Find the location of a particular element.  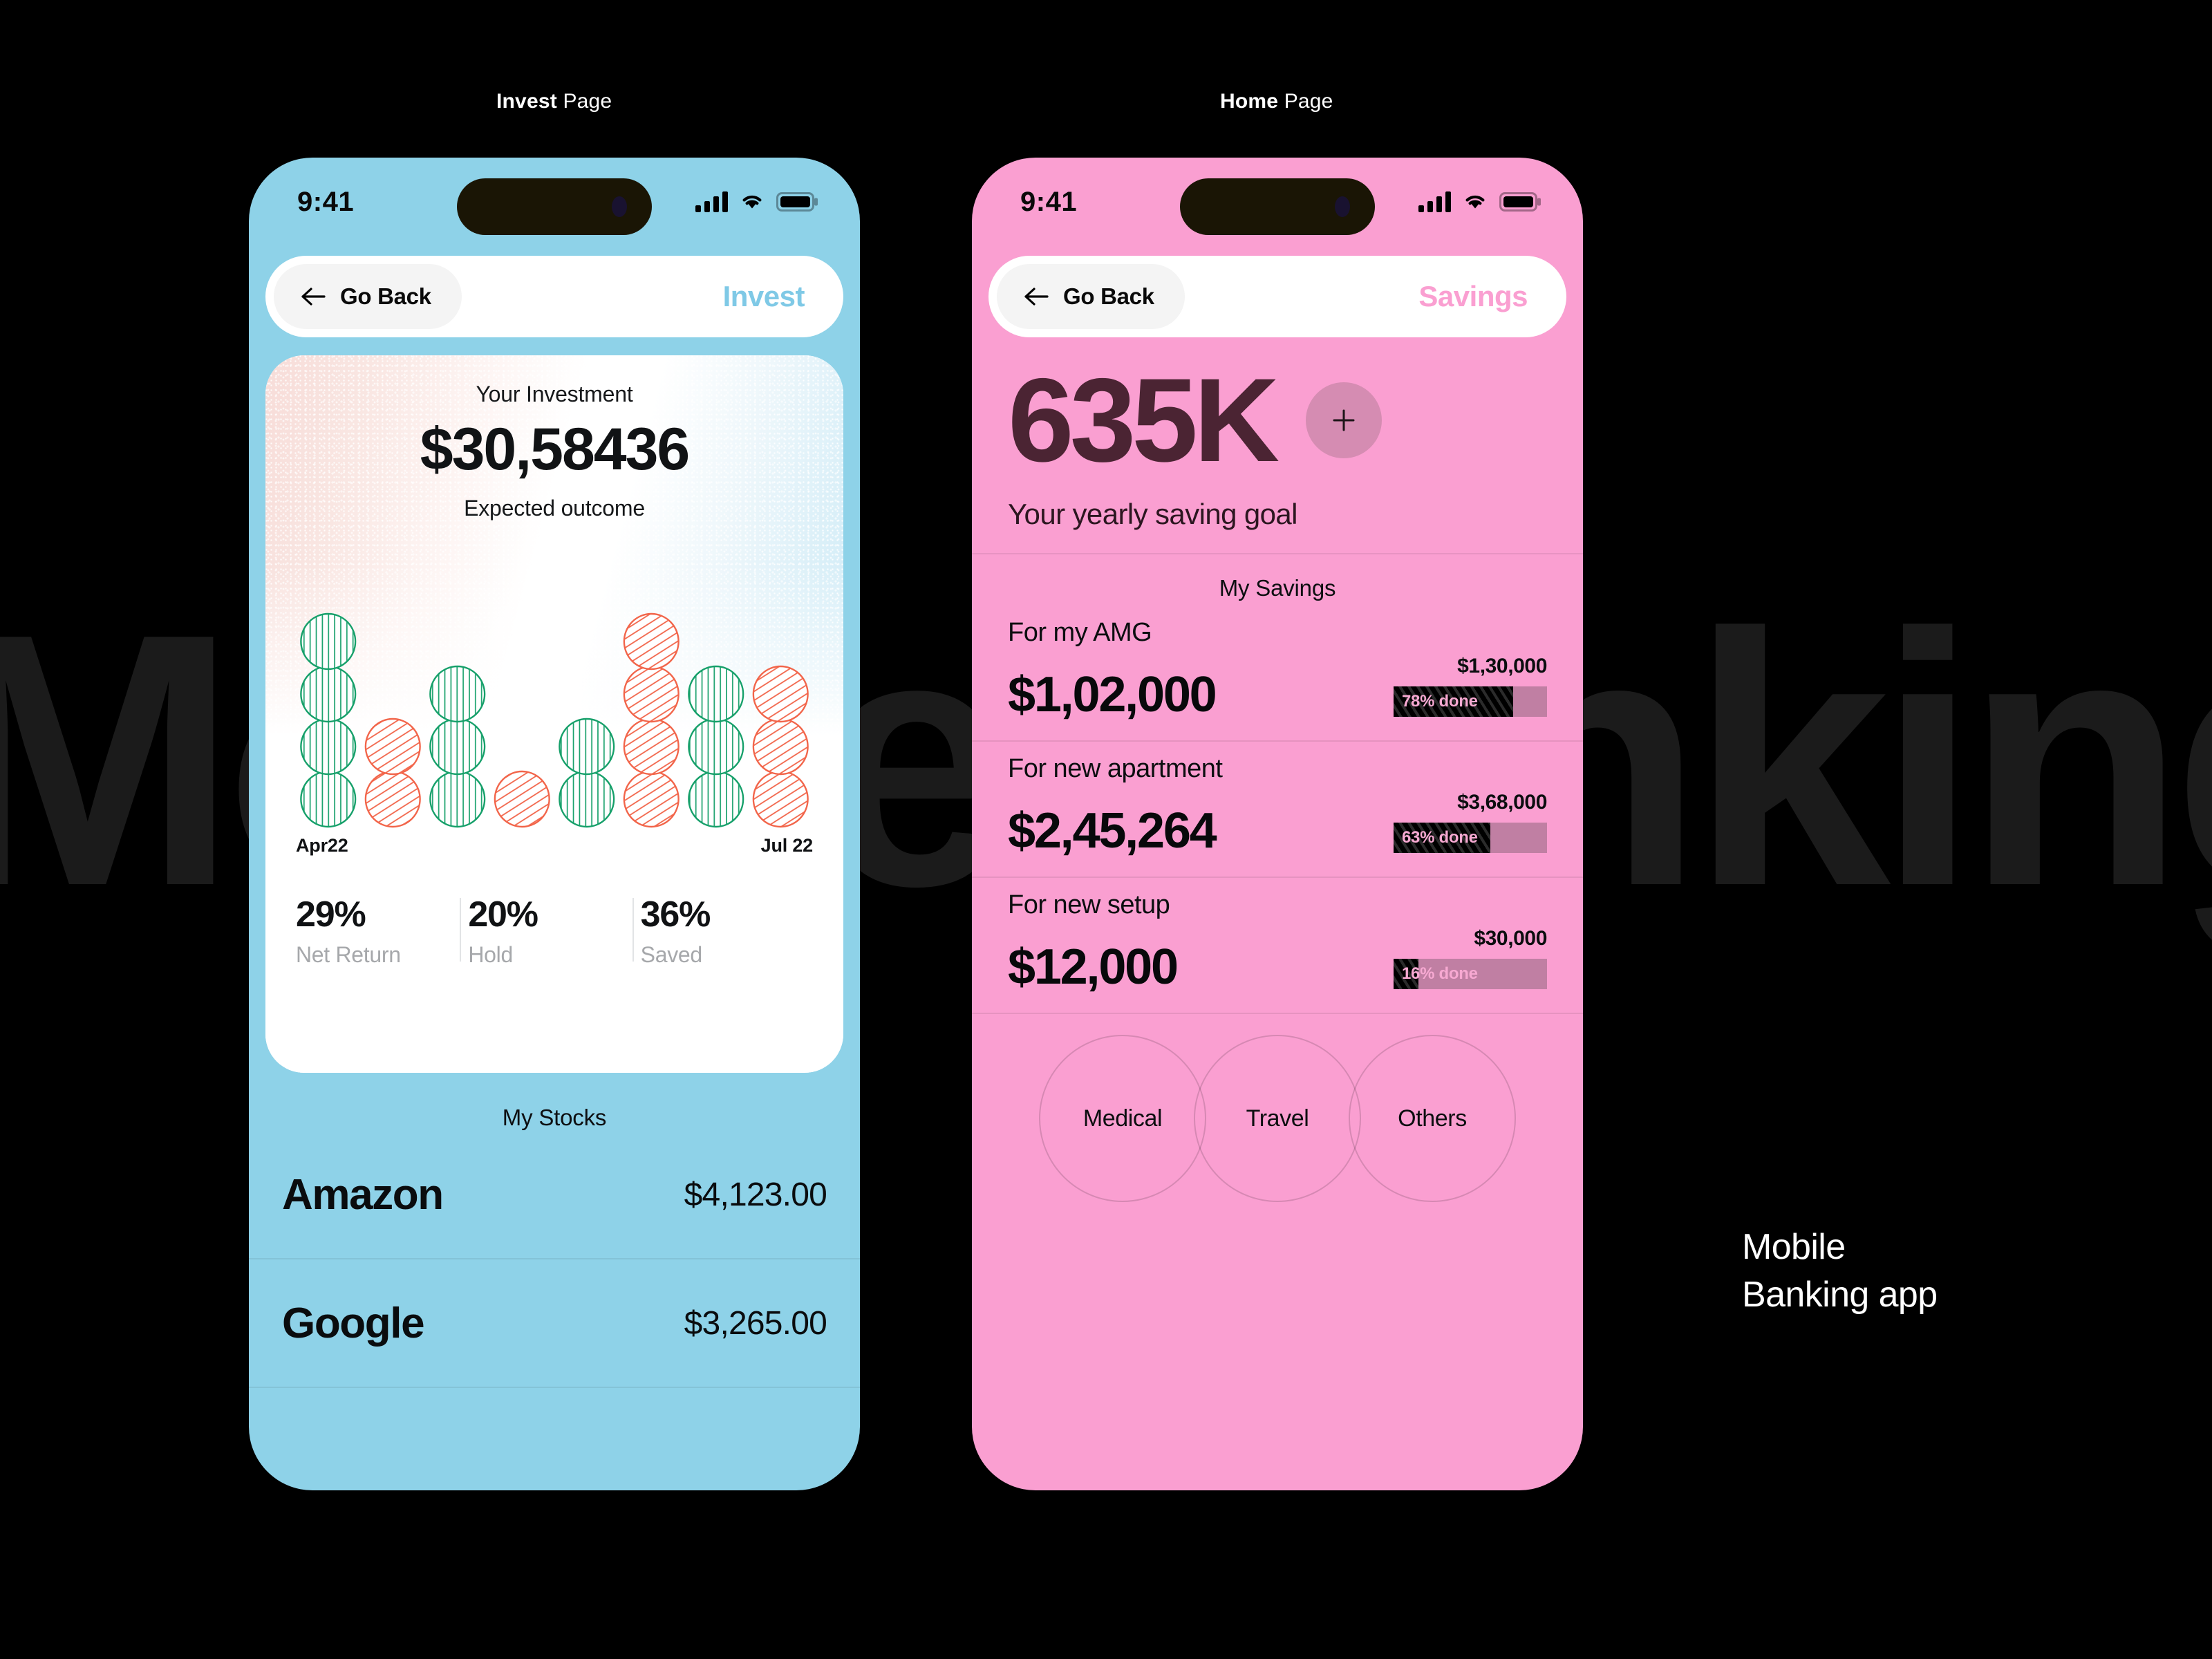

investment-amount: $30,58436 is located at coordinates (555, 449).